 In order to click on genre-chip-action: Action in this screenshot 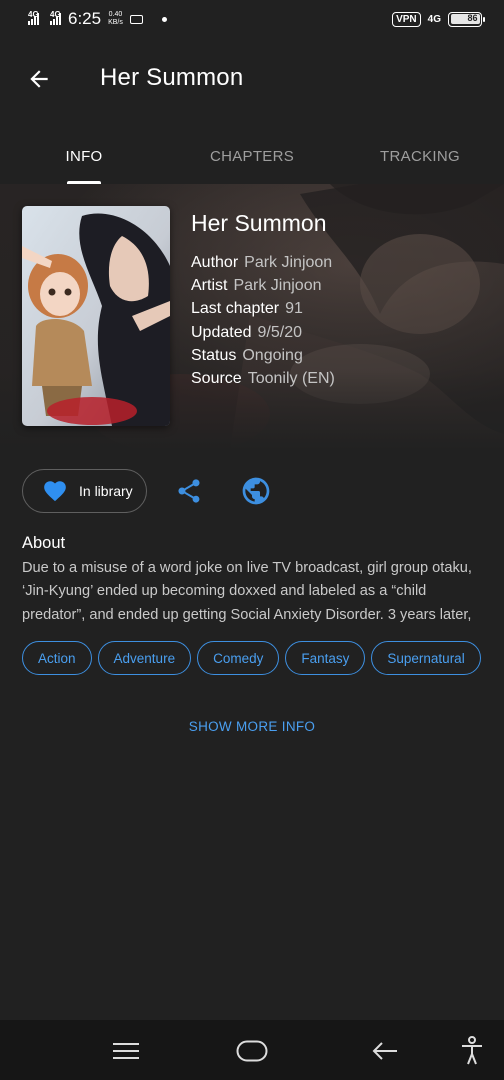, I will do `click(57, 658)`.